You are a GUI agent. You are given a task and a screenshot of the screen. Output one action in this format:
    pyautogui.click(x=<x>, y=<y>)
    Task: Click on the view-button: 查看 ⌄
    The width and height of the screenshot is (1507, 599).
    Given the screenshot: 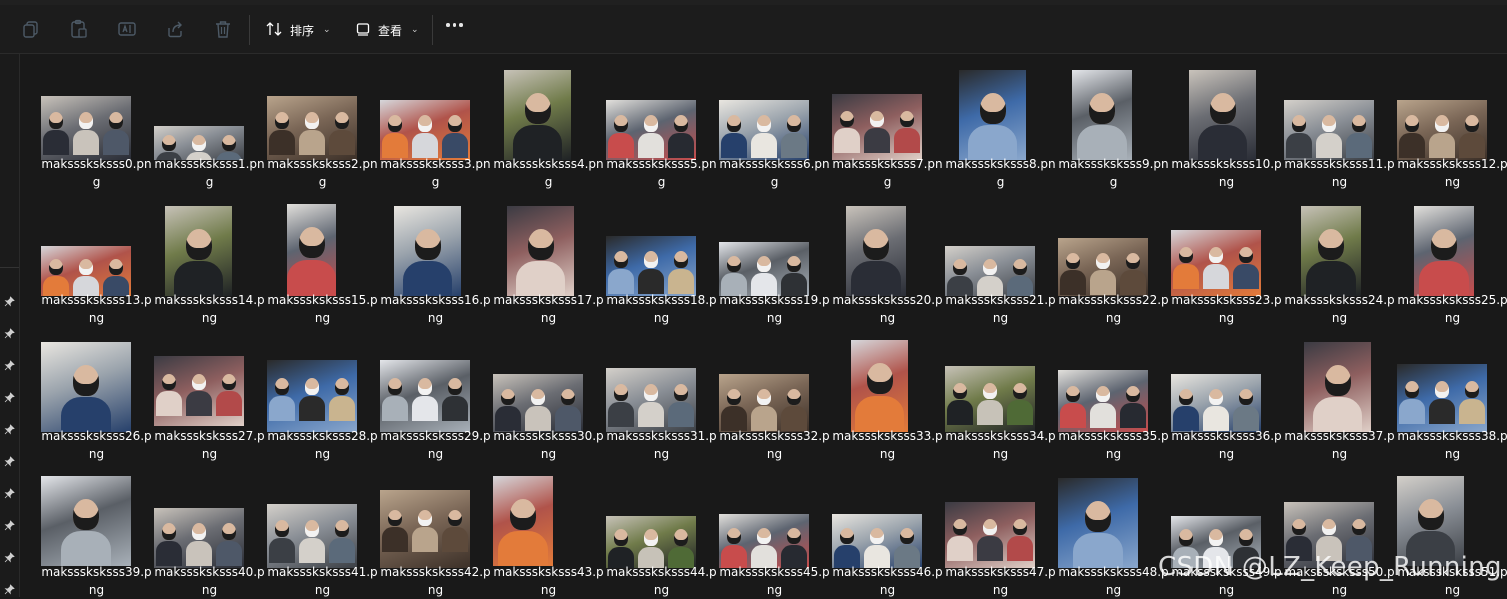 What is the action you would take?
    pyautogui.click(x=387, y=30)
    